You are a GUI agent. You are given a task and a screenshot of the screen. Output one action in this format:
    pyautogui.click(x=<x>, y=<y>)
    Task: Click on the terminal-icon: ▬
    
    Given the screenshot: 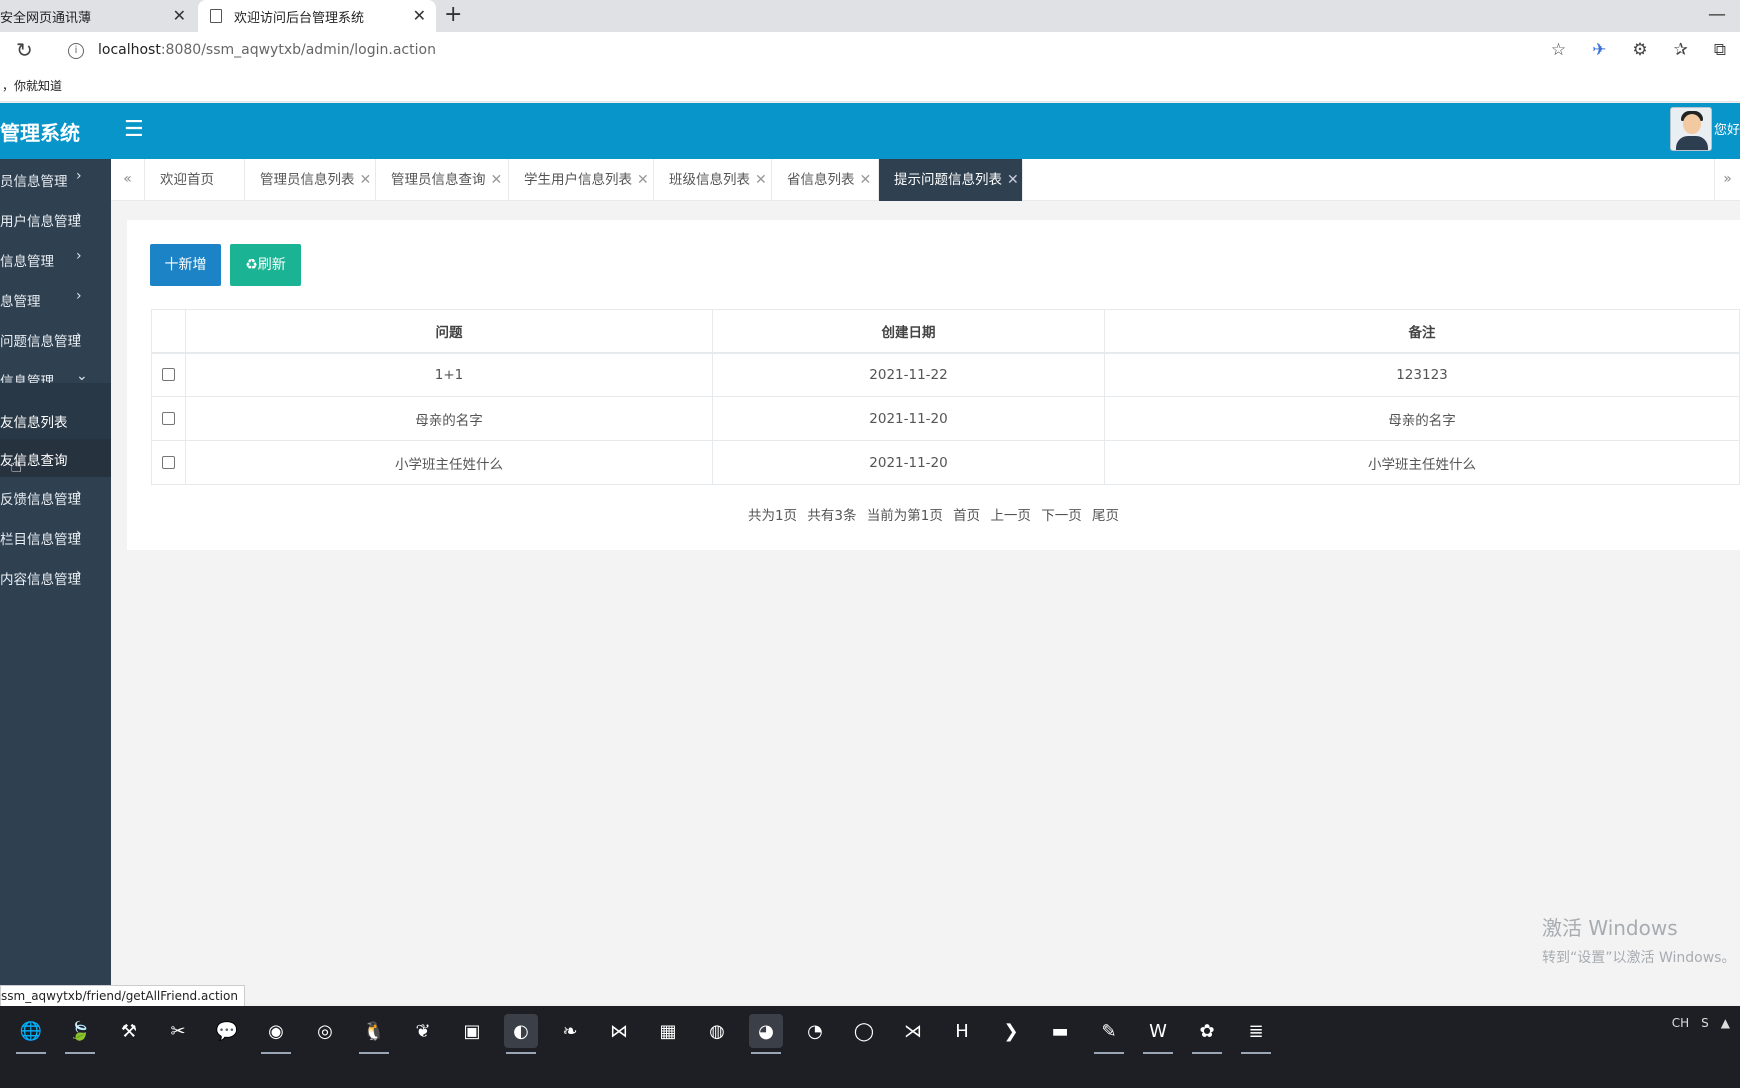 What is the action you would take?
    pyautogui.click(x=1060, y=1031)
    